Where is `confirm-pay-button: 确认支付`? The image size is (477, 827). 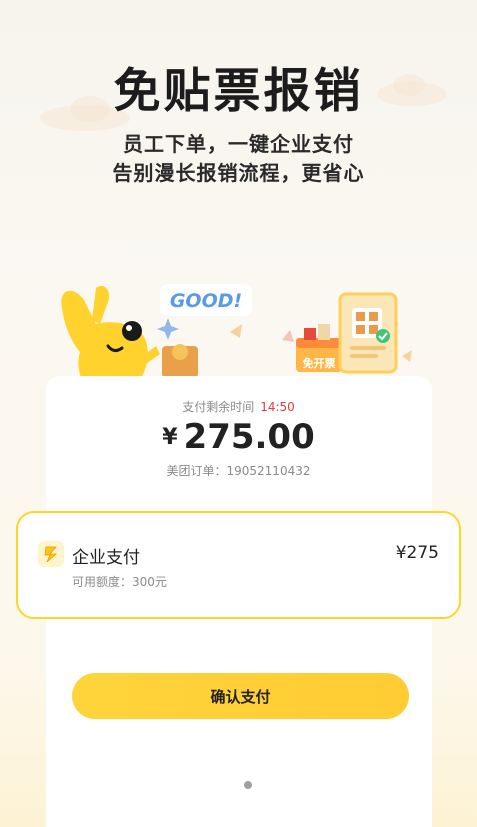
confirm-pay-button: 确认支付 is located at coordinates (240, 696).